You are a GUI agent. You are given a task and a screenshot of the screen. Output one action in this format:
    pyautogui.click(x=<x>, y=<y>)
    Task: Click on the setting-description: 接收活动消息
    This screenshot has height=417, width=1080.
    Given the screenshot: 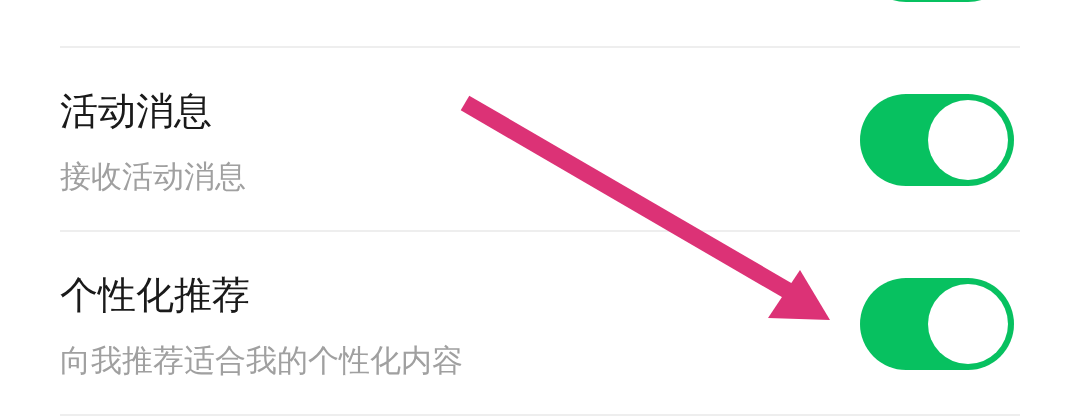 What is the action you would take?
    pyautogui.click(x=153, y=176)
    